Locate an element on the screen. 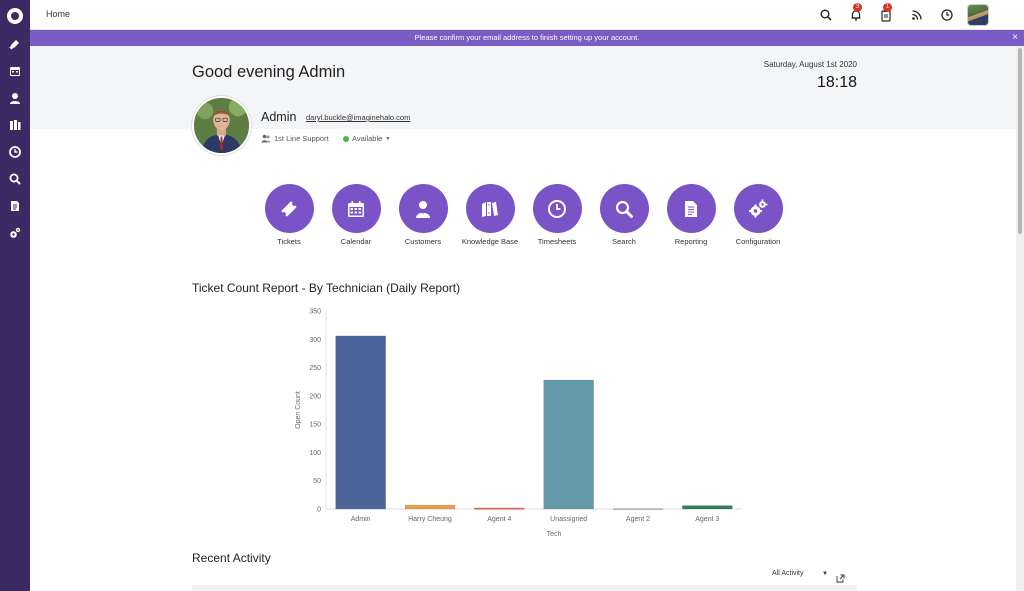 The height and width of the screenshot is (591, 1024). quick-link-label: Search is located at coordinates (624, 241).